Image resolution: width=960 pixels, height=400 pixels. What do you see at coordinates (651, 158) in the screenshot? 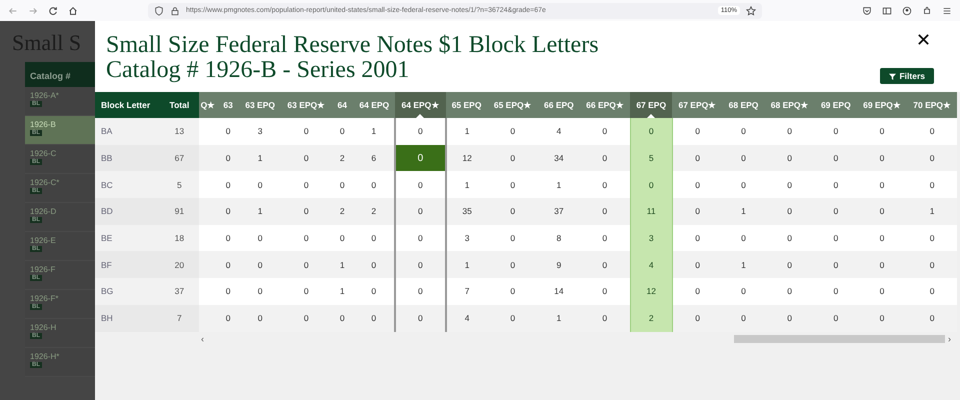
I see `table-cell: 5` at bounding box center [651, 158].